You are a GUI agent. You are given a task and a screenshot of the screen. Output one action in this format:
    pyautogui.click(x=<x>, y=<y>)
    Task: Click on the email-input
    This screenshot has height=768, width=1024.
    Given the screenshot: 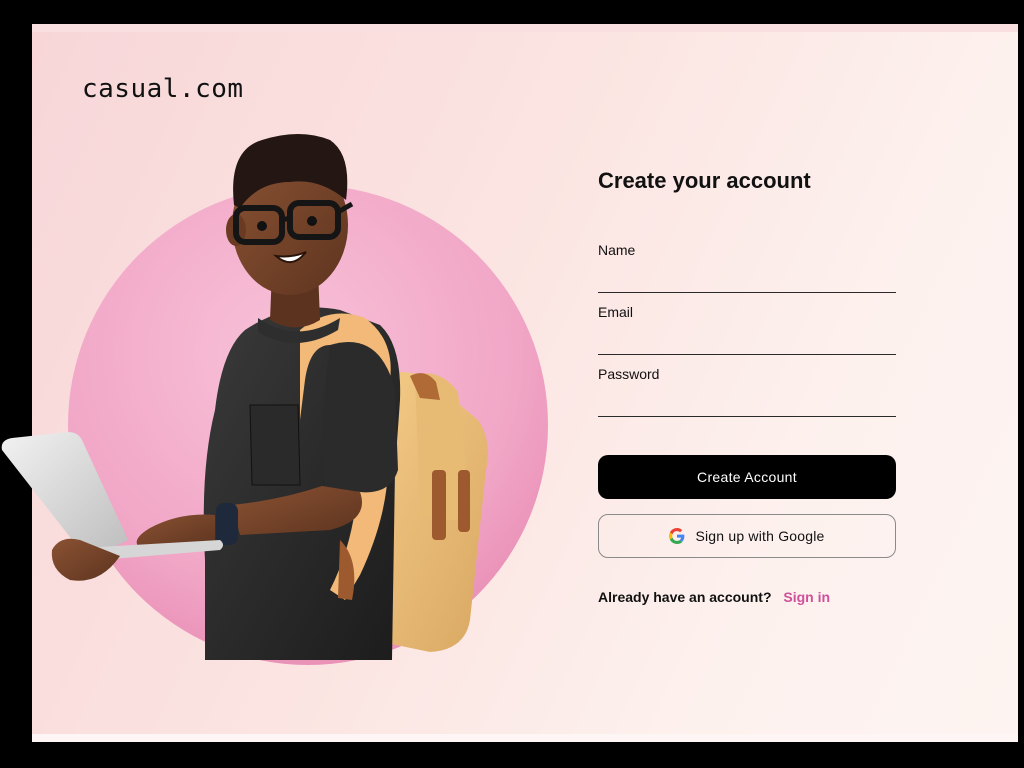 What is the action you would take?
    pyautogui.click(x=747, y=341)
    